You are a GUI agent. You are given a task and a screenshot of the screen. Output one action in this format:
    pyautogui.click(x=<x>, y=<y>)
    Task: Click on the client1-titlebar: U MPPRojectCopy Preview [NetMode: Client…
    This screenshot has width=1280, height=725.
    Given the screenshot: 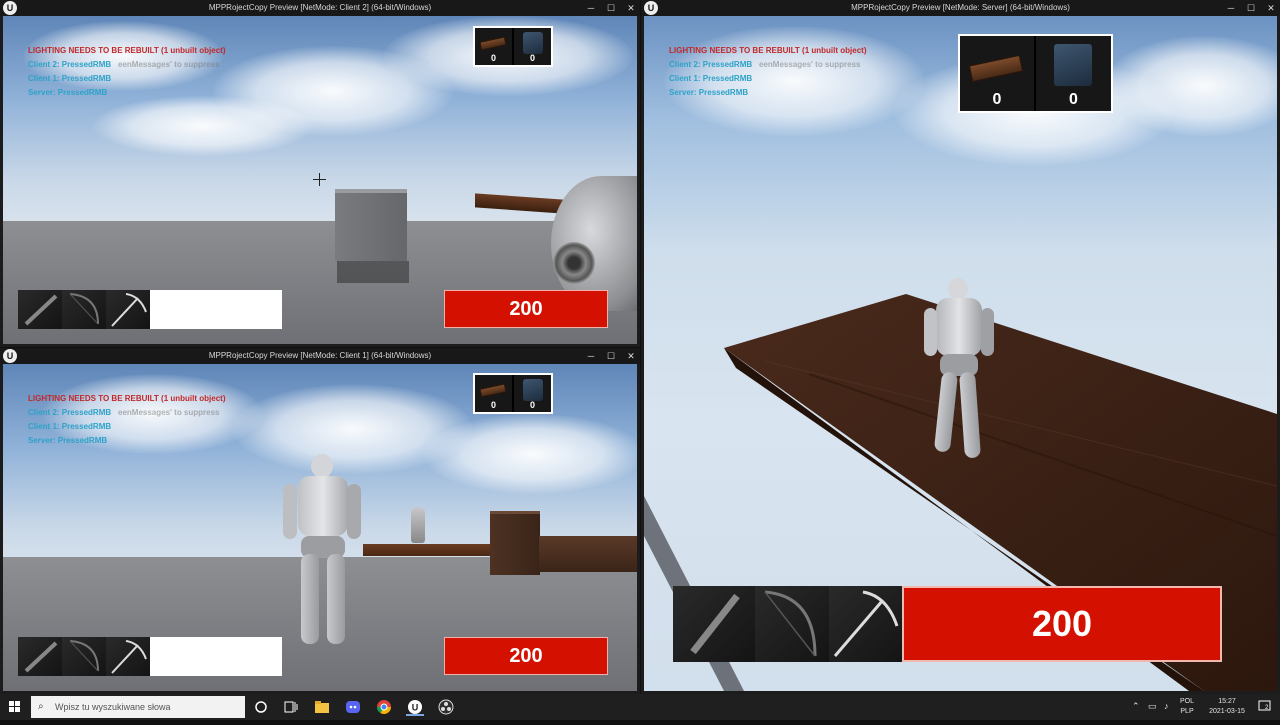 What is the action you would take?
    pyautogui.click(x=320, y=356)
    